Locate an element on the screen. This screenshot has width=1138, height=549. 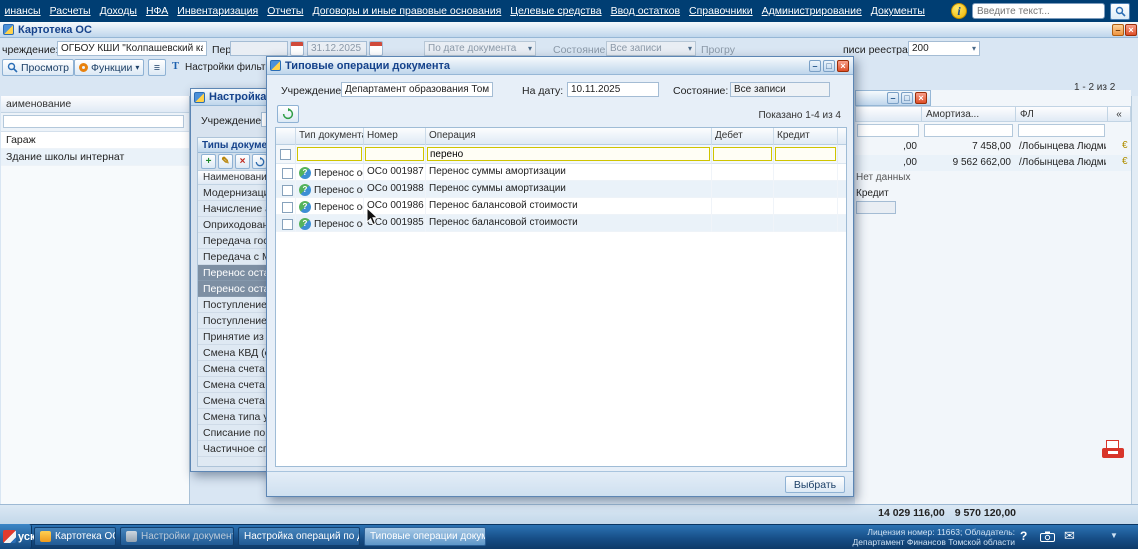
date-from-input is located at coordinates (259, 48).